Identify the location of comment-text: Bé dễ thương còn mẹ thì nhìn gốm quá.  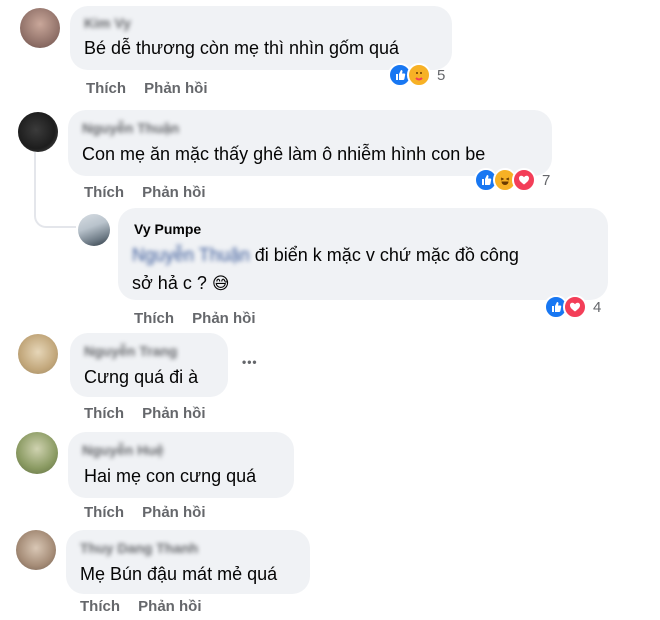
(242, 48).